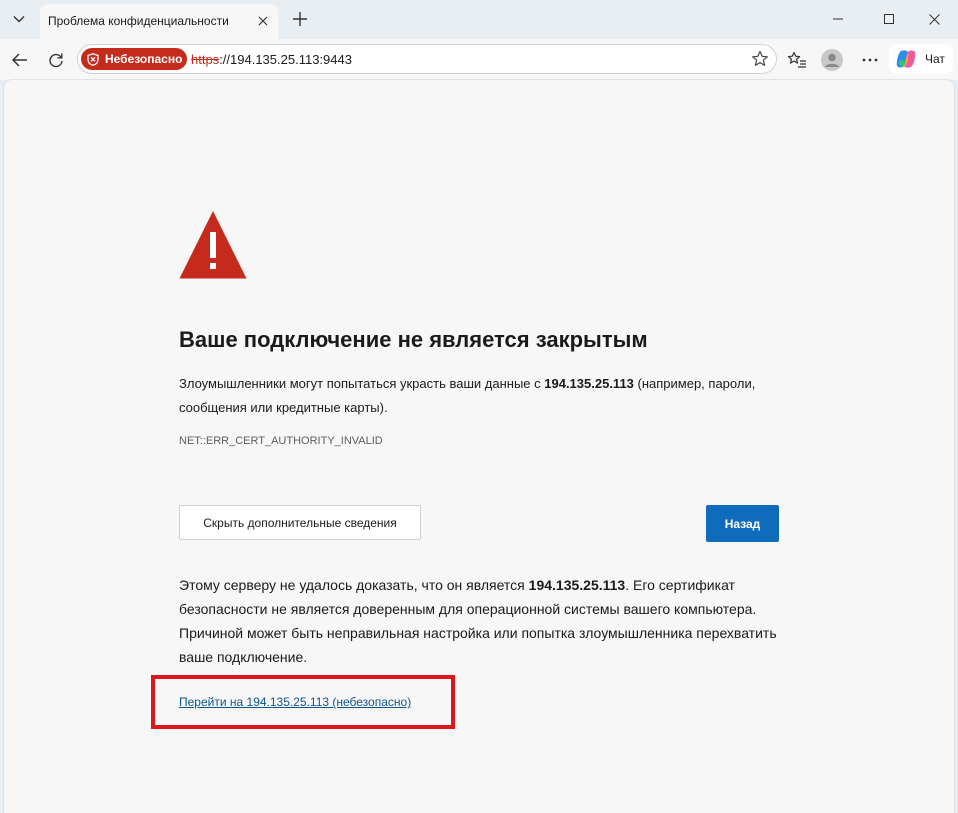 Image resolution: width=958 pixels, height=813 pixels. I want to click on back-nav-button, so click(20, 60).